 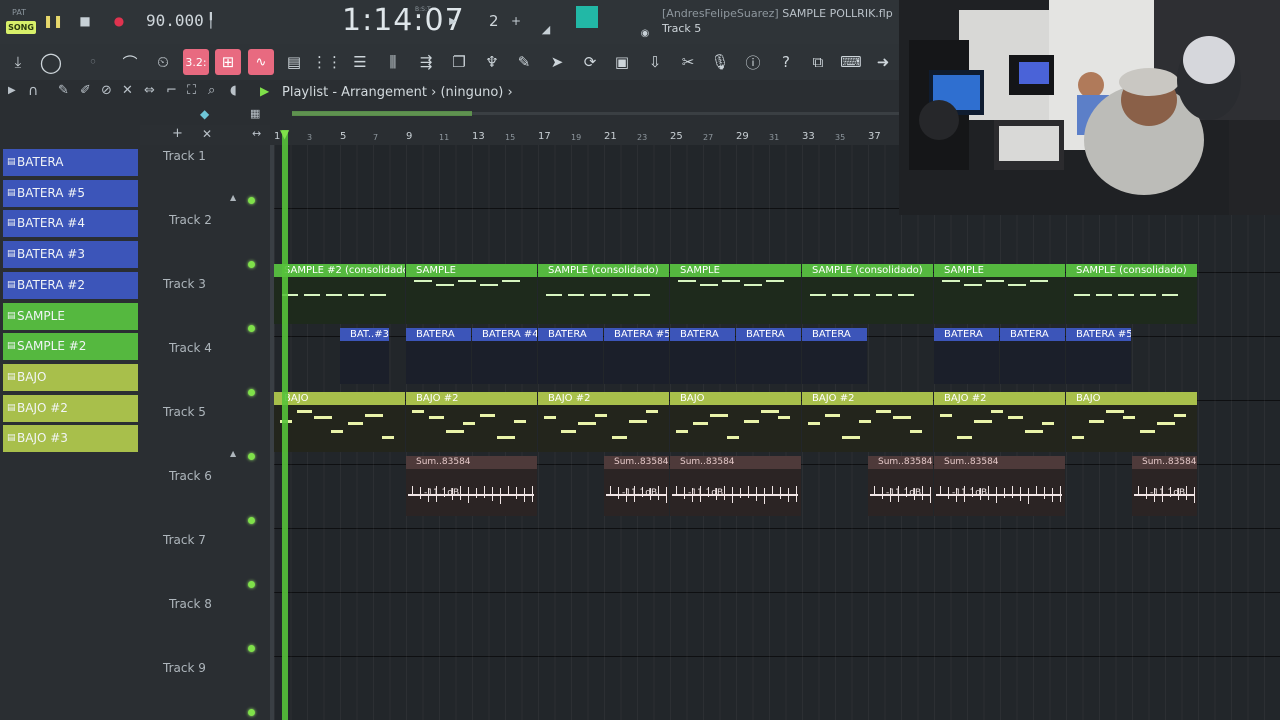 I want to click on playlist-clip: BAT..#3, so click(x=364, y=356).